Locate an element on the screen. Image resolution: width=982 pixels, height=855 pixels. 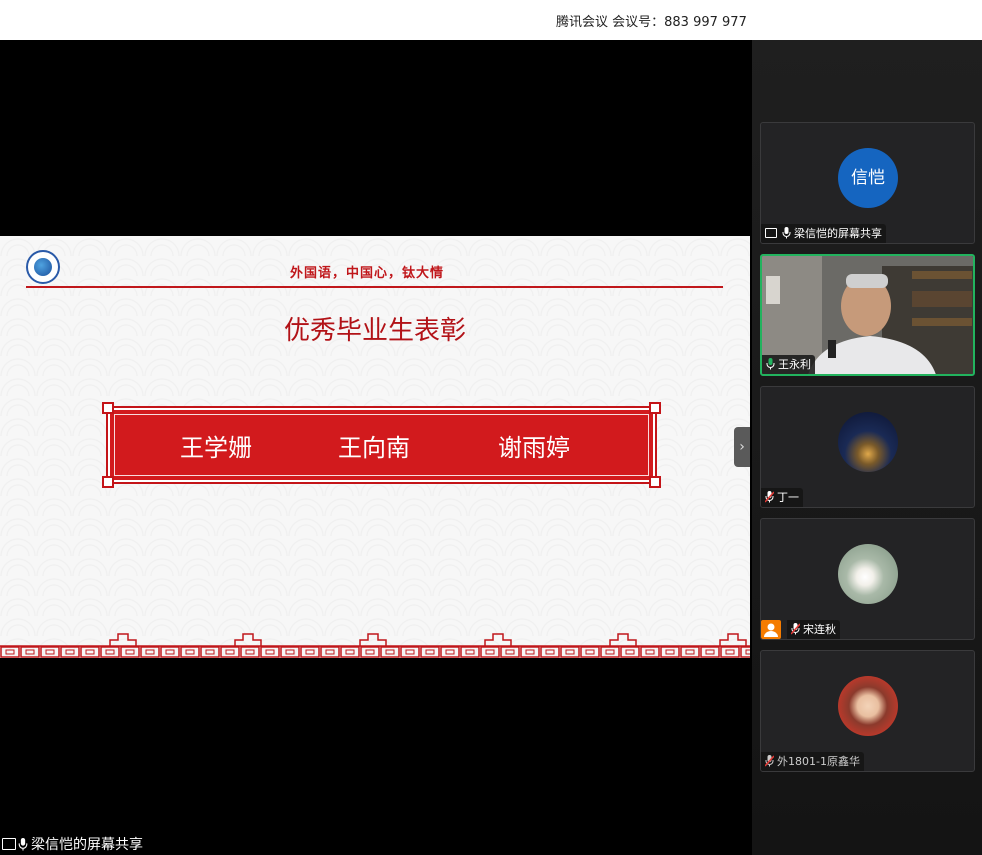
screen-share-label: 梁信恺的屏幕共享 is located at coordinates (87, 845).